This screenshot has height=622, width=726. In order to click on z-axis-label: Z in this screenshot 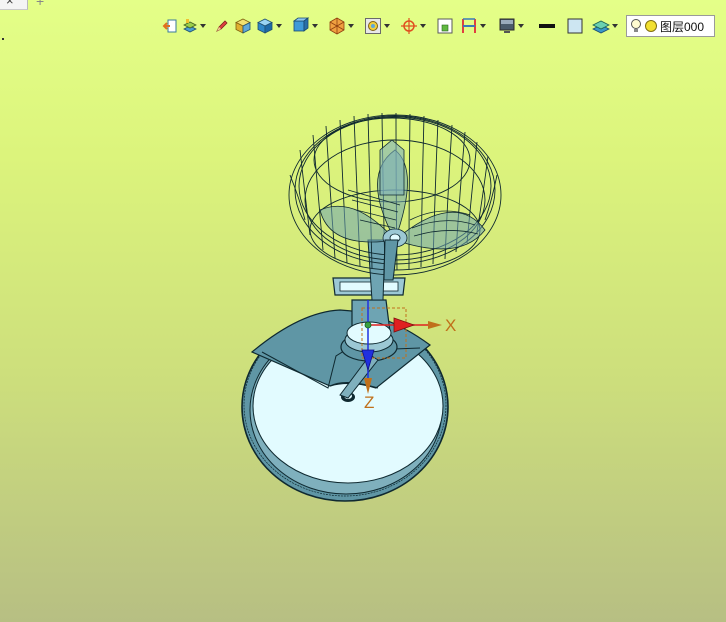, I will do `click(369, 402)`.